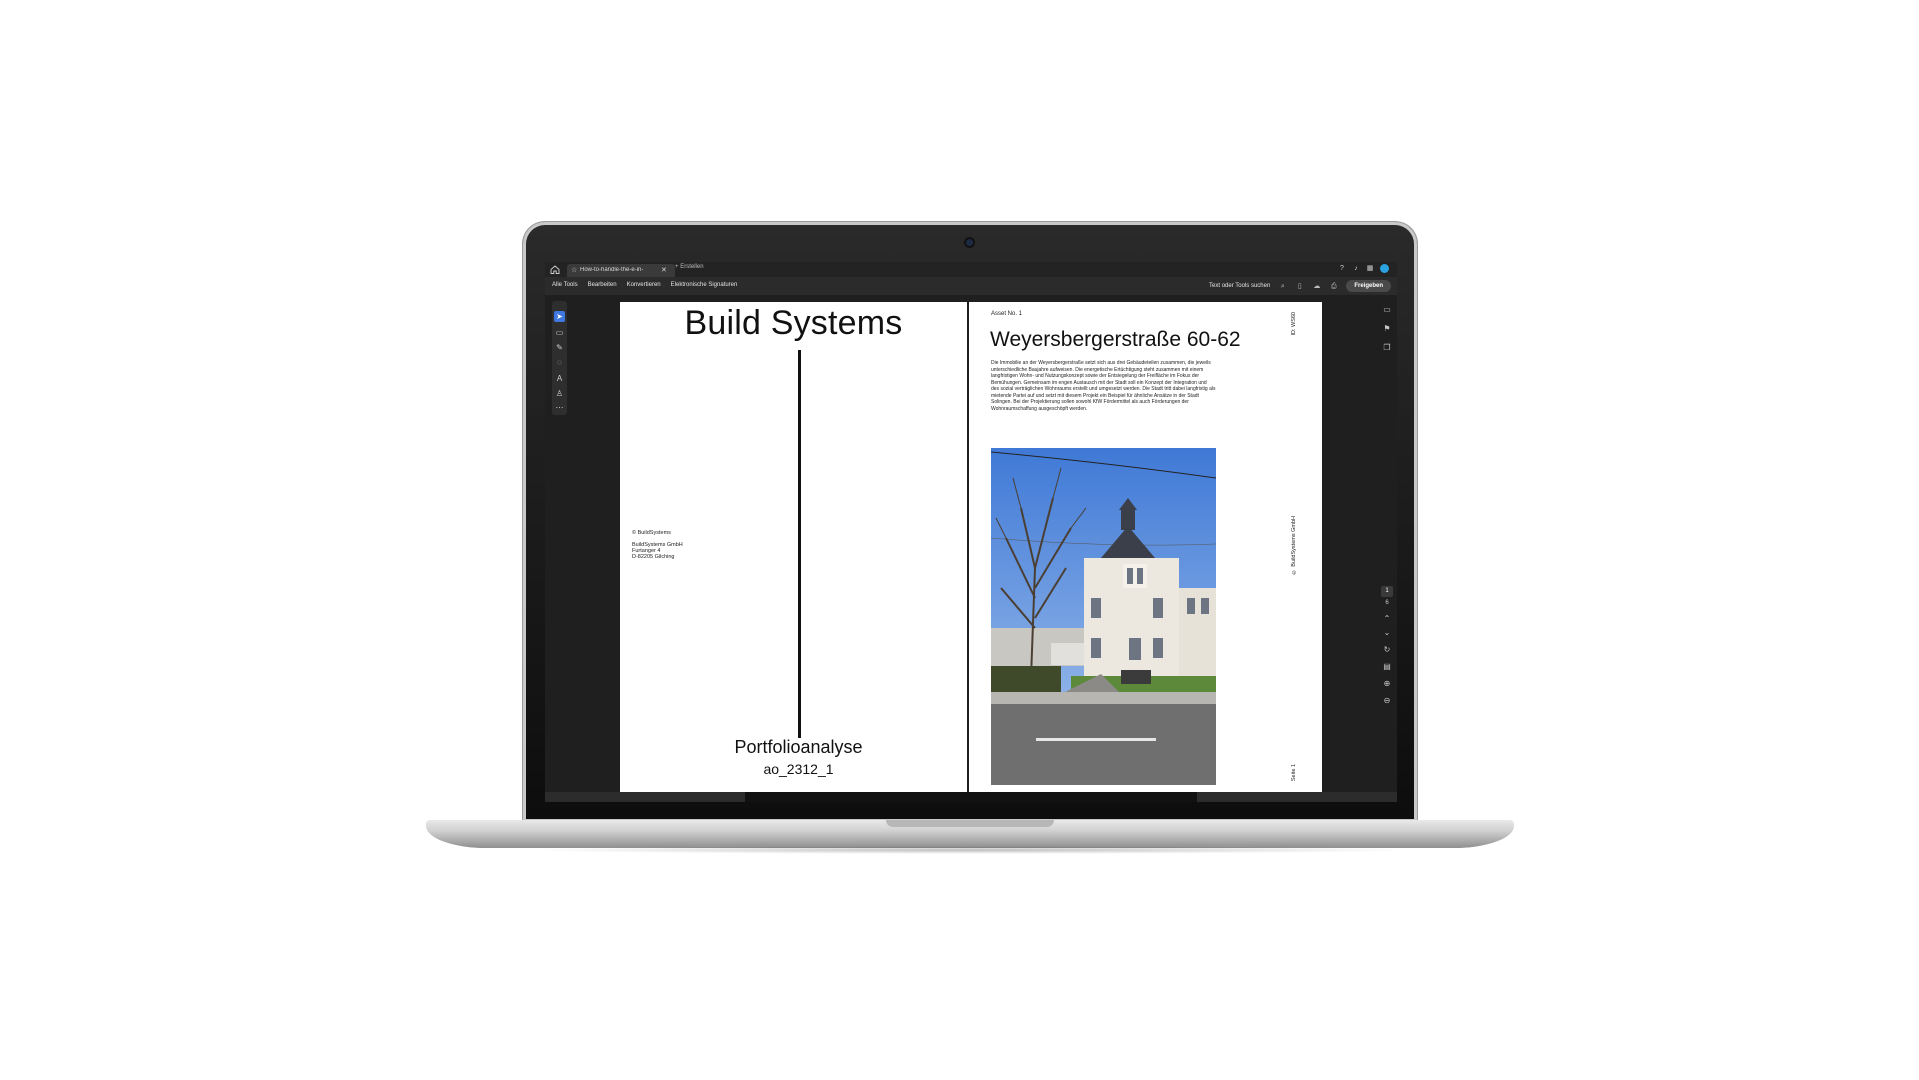 The height and width of the screenshot is (1080, 1919). I want to click on menu-convert: Konvertieren, so click(644, 285).